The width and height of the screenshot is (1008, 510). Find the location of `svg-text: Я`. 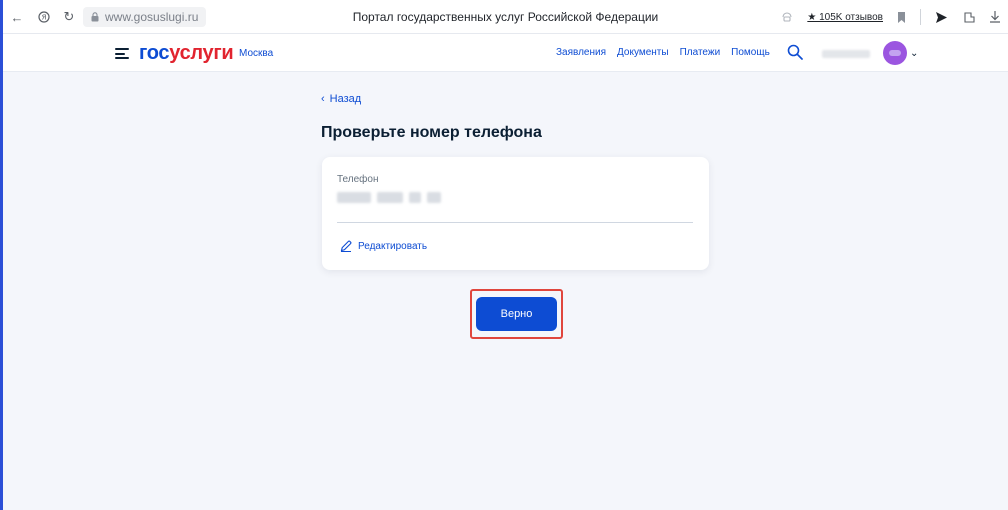

svg-text: Я is located at coordinates (44, 18).